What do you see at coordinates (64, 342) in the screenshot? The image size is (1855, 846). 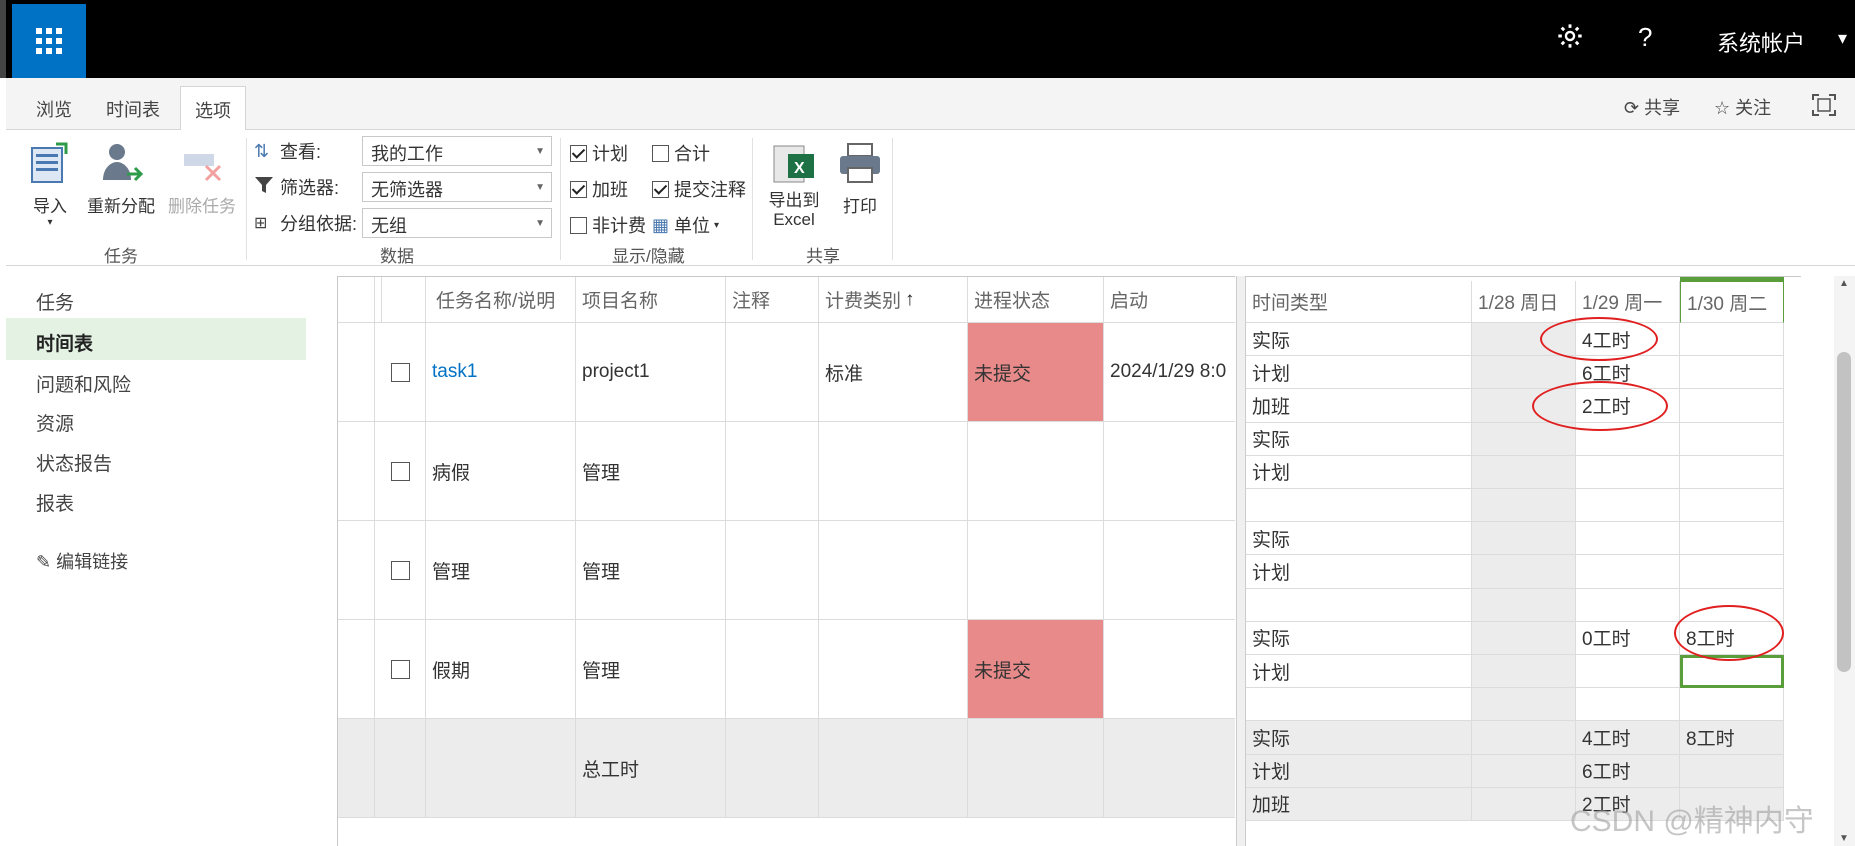 I see `nav-item-timesheet: 时间表` at bounding box center [64, 342].